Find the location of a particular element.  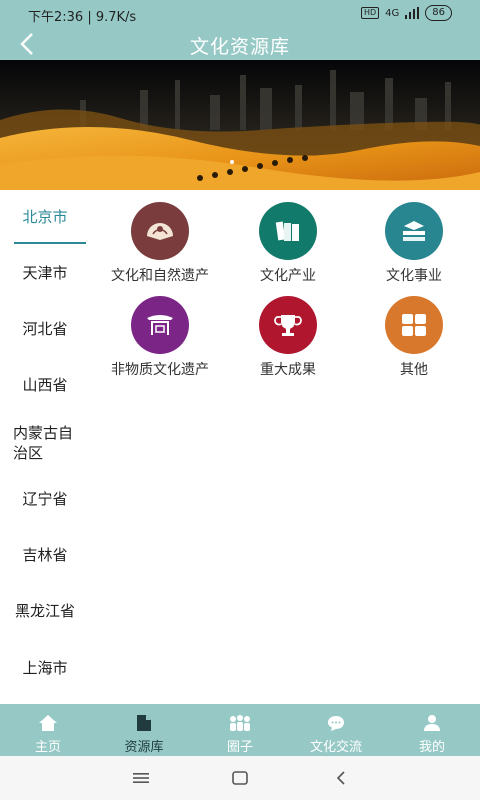

grid-icon is located at coordinates (414, 325).